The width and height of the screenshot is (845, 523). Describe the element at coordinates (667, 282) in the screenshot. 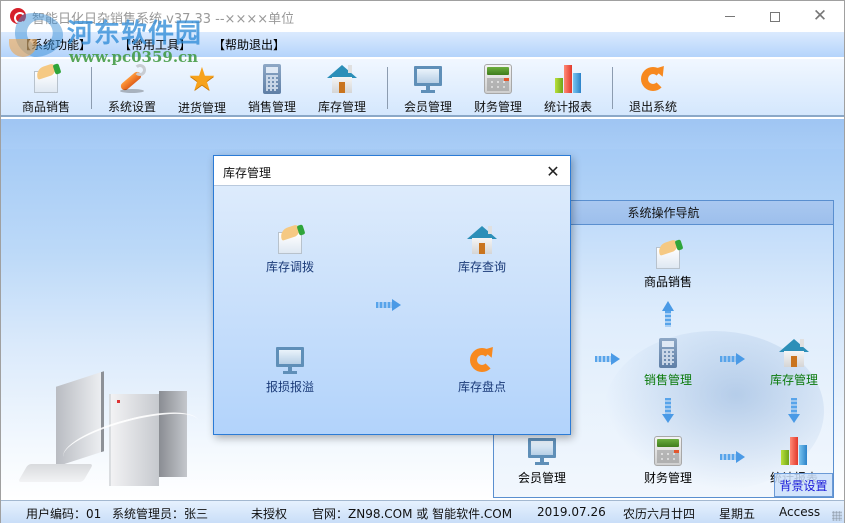

I see `nav-node-label: 商品销售` at that location.